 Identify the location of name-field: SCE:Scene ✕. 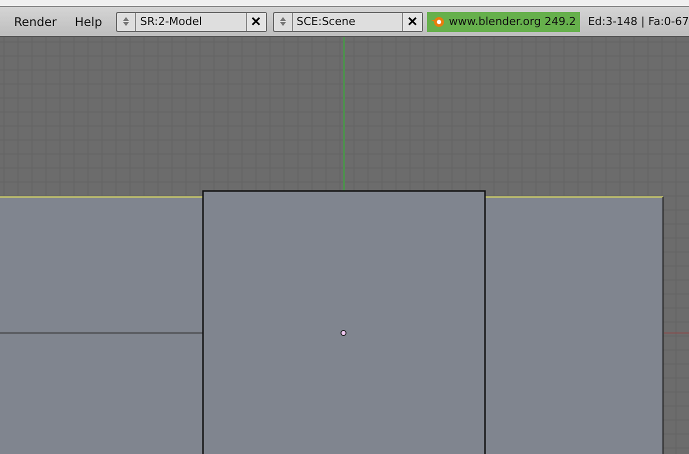
(347, 22).